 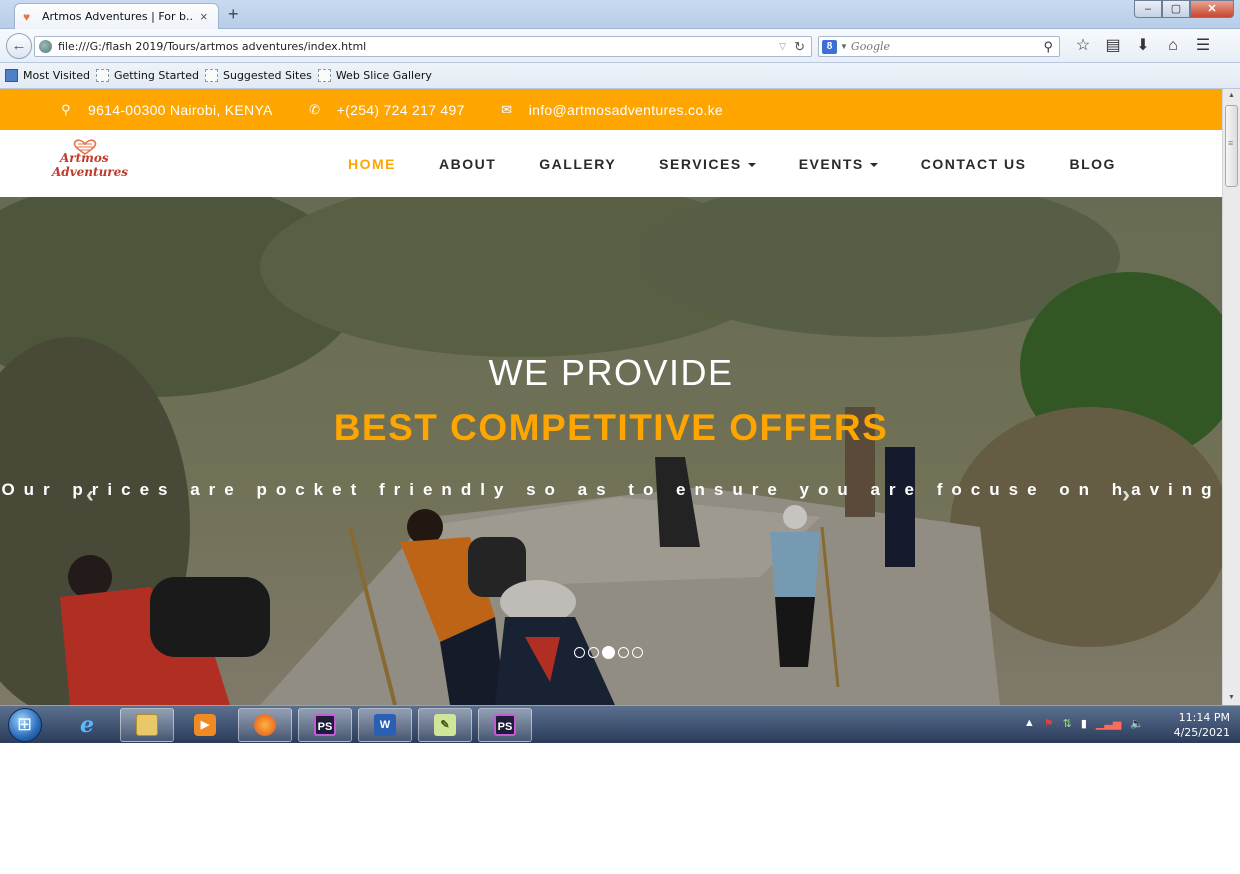 I want to click on bookmark-web-slice-gallery: Web Slice Gallery, so click(x=374, y=75).